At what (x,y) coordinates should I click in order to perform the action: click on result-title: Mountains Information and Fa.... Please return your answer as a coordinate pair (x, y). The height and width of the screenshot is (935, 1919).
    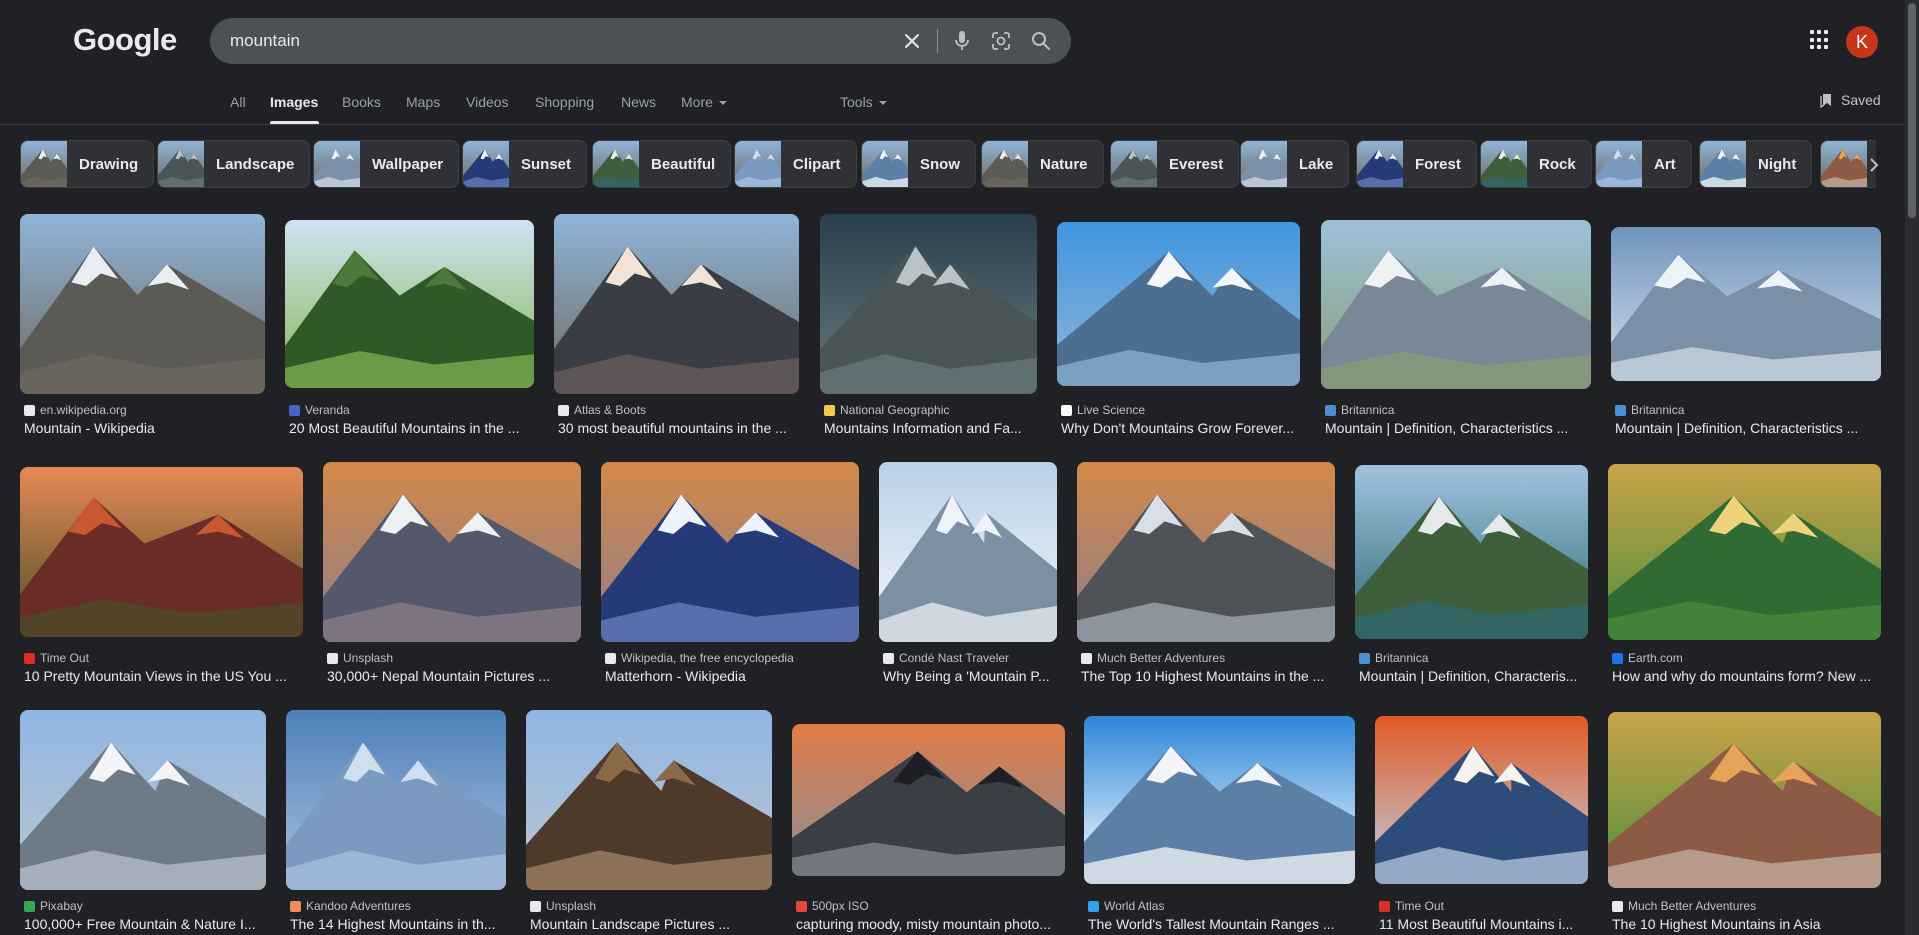
    Looking at the image, I should click on (930, 428).